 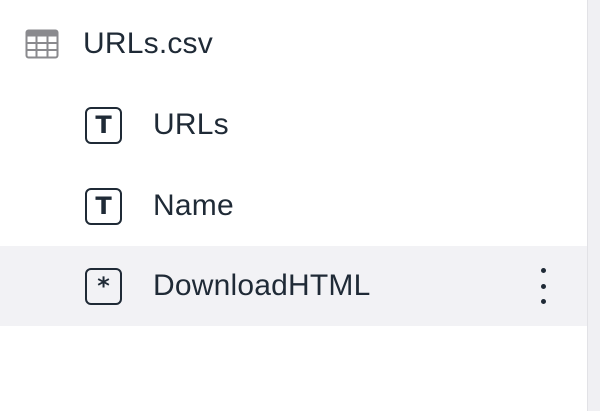 I want to click on column-label: Name, so click(x=193, y=205).